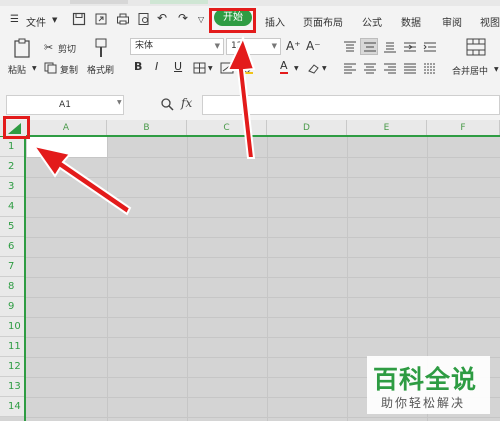  Describe the element at coordinates (162, 18) in the screenshot. I see `undo-icon: ↶` at that location.